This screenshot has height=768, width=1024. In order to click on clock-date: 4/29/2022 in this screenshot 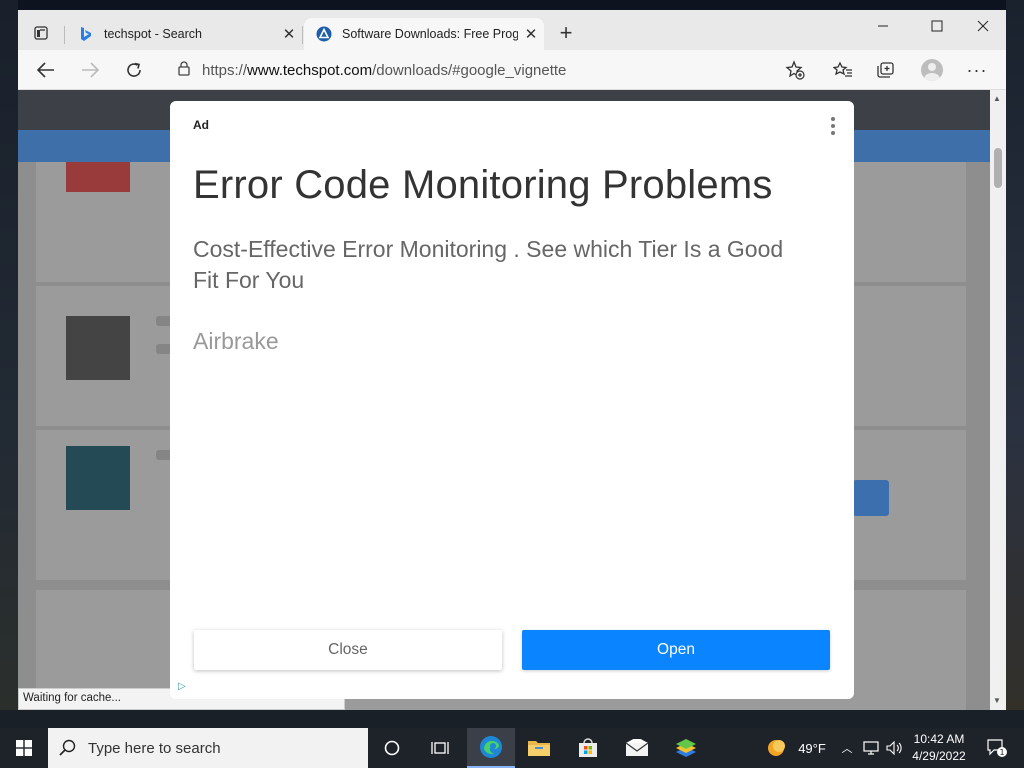, I will do `click(939, 756)`.